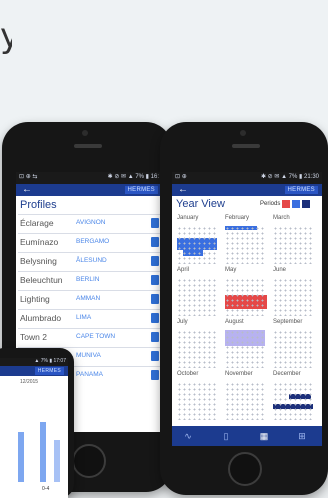 The image size is (328, 498). Describe the element at coordinates (90, 318) in the screenshot. I see `profile-row: Alumbrado LIMA` at that location.